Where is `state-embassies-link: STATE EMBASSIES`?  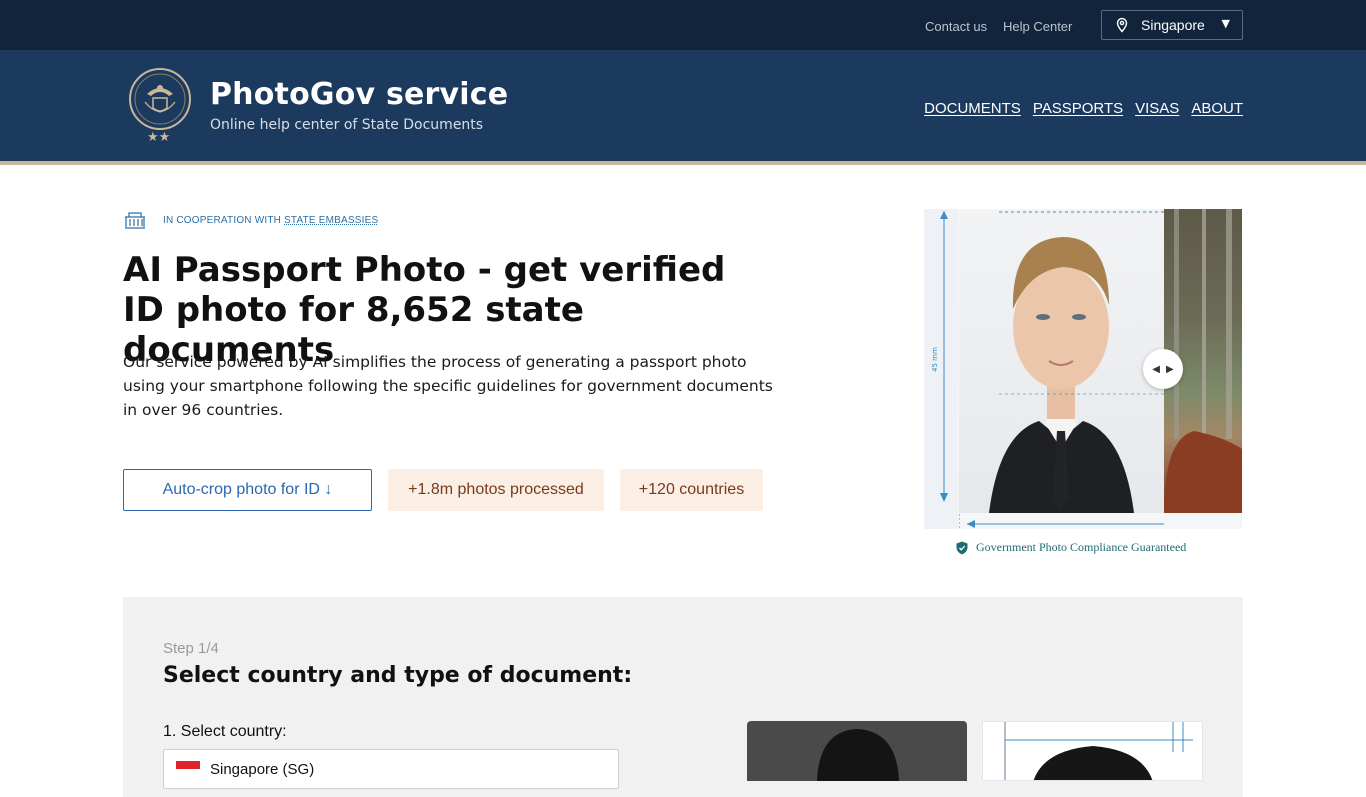
state-embassies-link: STATE EMBASSIES is located at coordinates (331, 220).